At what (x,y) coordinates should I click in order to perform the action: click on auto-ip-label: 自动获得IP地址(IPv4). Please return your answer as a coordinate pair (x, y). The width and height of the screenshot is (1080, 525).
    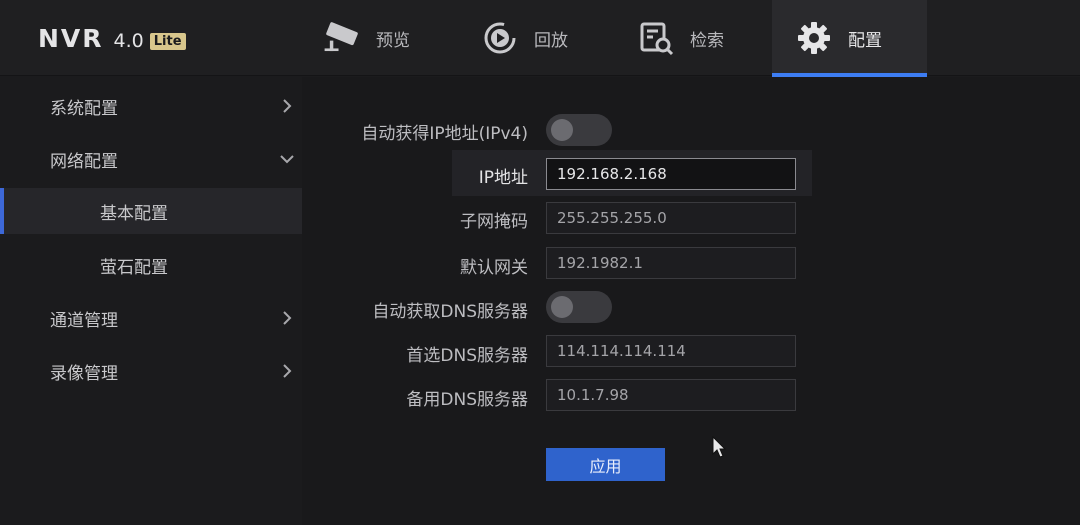
    Looking at the image, I should click on (444, 134).